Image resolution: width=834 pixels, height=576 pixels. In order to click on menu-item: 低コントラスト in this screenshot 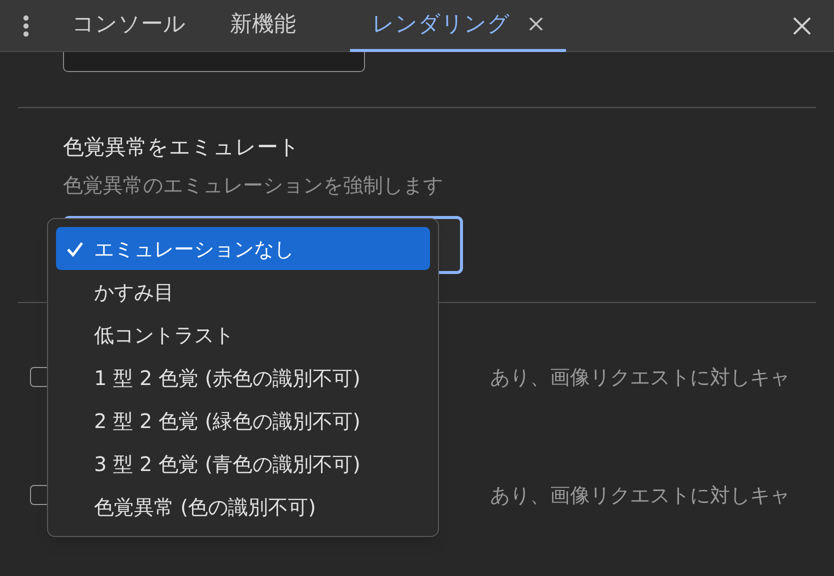, I will do `click(243, 334)`.